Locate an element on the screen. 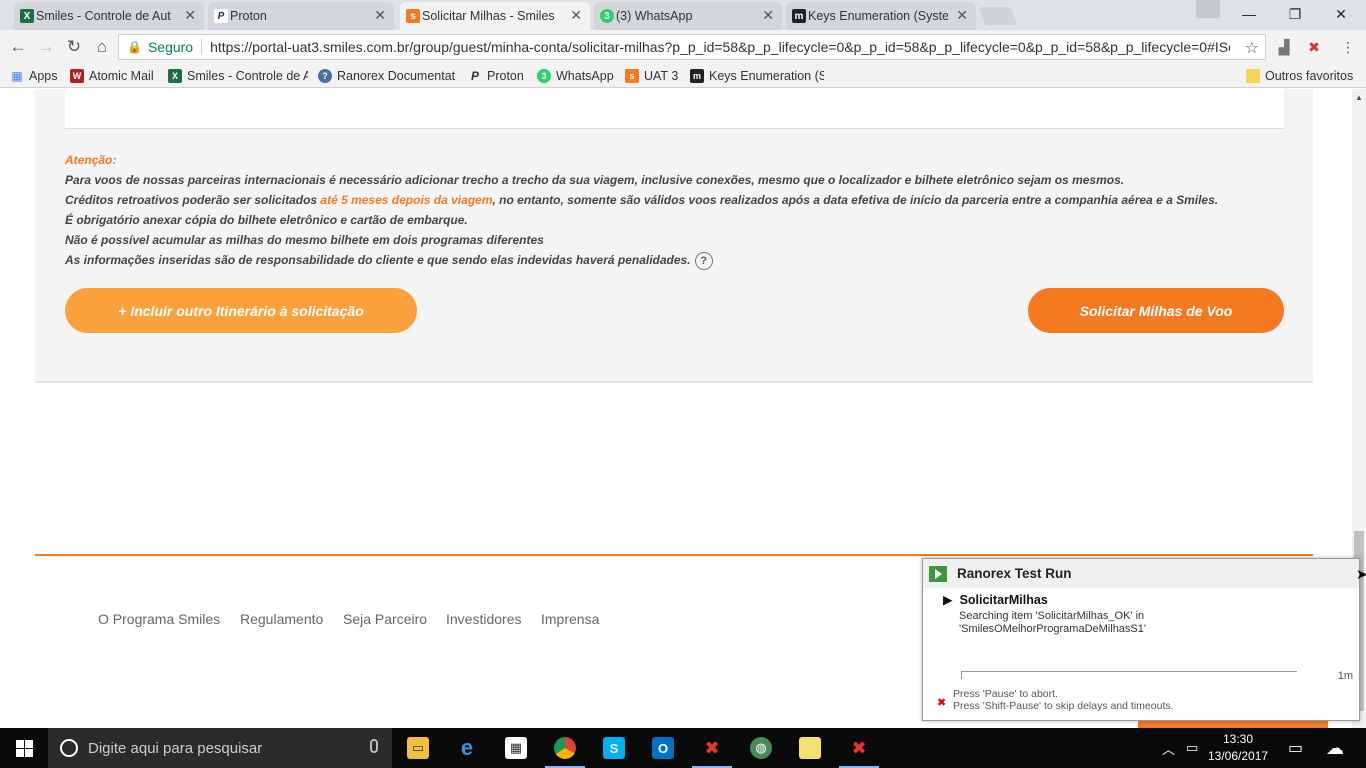 The image size is (1366, 768). bookmark-whatsapp: 3 WhatsApp is located at coordinates (575, 76).